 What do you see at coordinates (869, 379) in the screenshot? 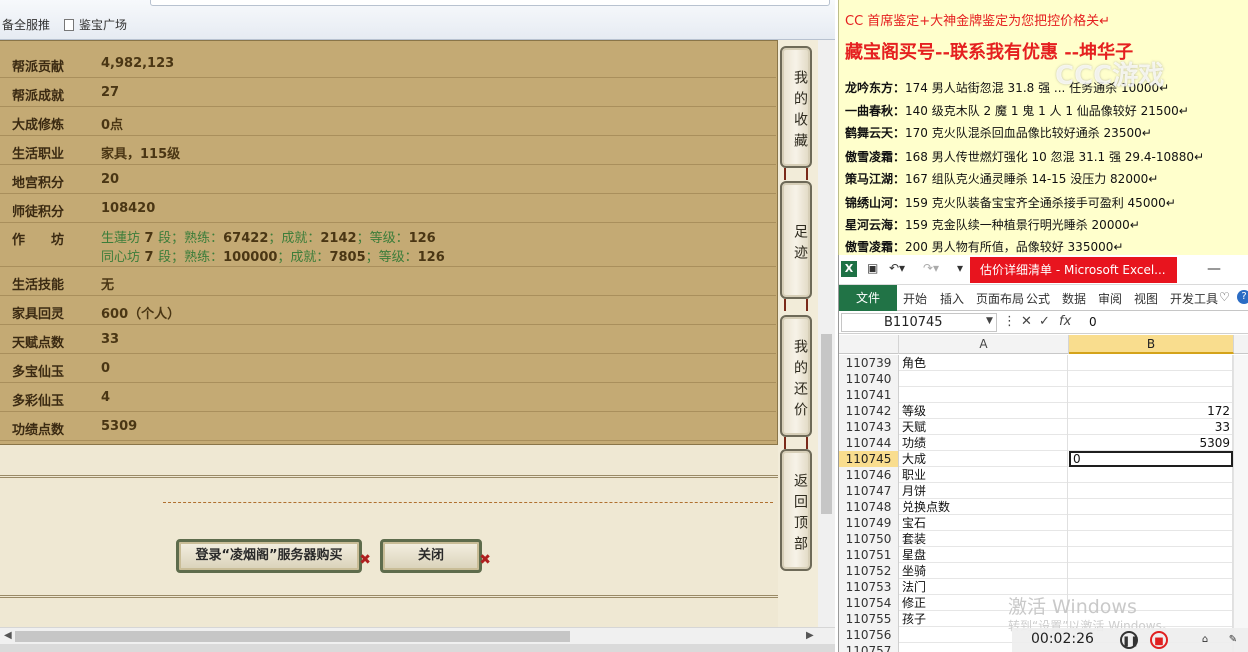
I see `row-header: 110740` at bounding box center [869, 379].